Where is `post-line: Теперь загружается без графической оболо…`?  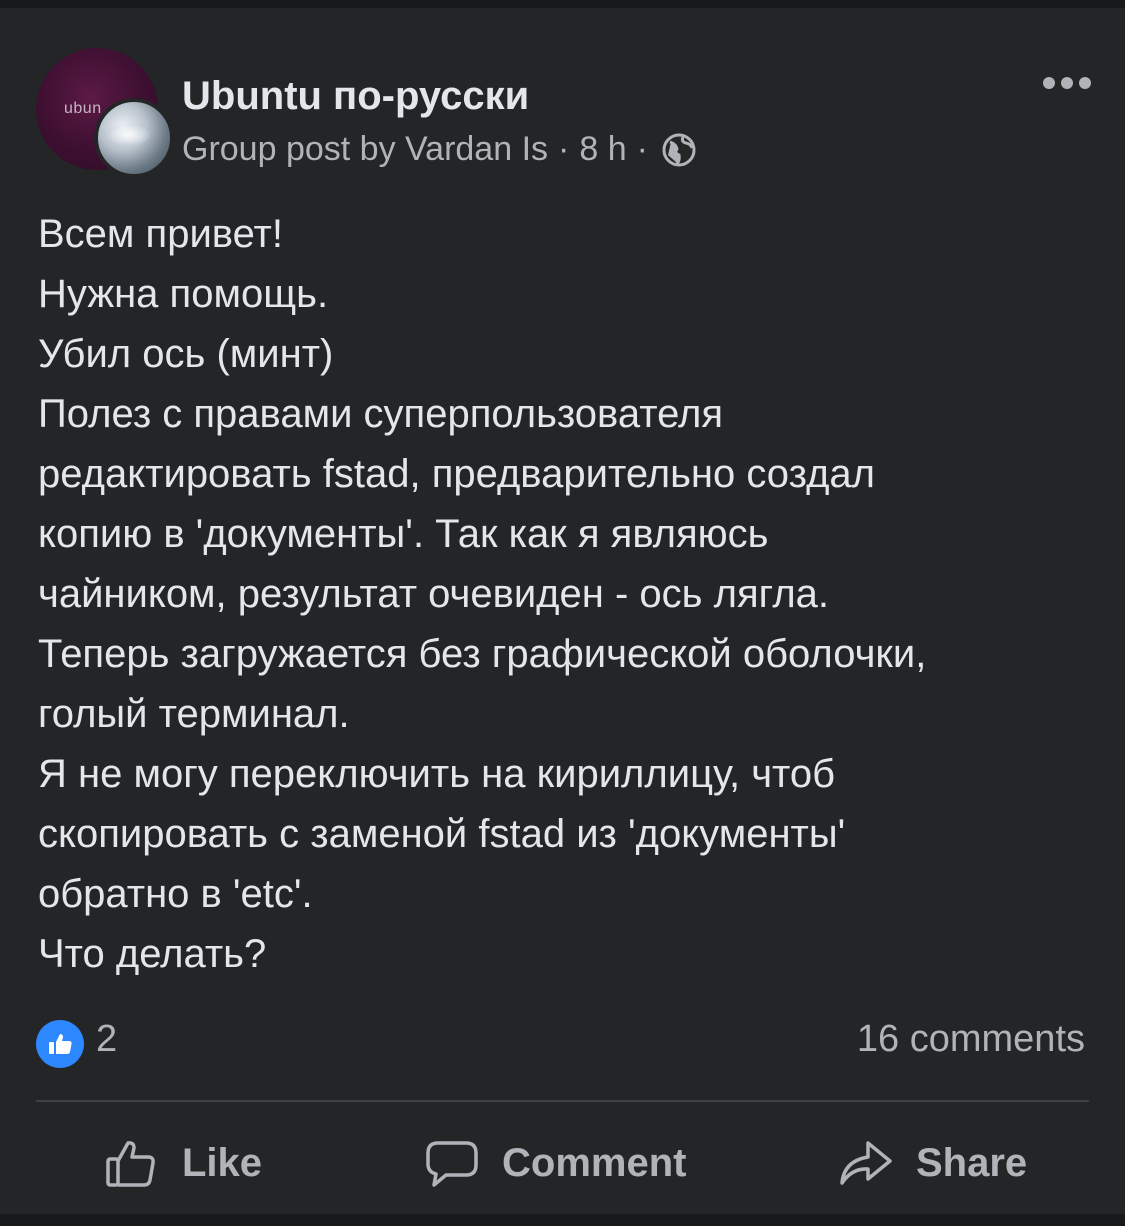
post-line: Теперь загружается без графической оболо… is located at coordinates (482, 654).